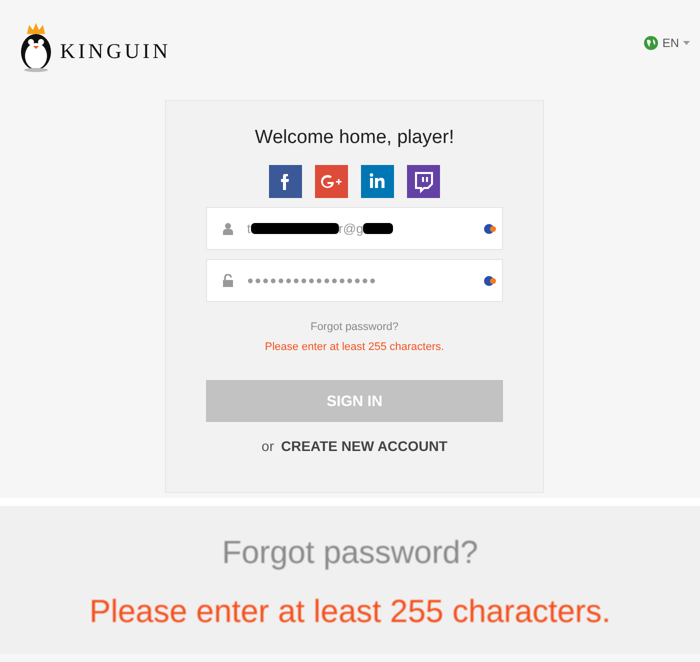 This screenshot has width=700, height=662. I want to click on password-field: ●●●●●●●●●●●●●●●●●, so click(354, 280).